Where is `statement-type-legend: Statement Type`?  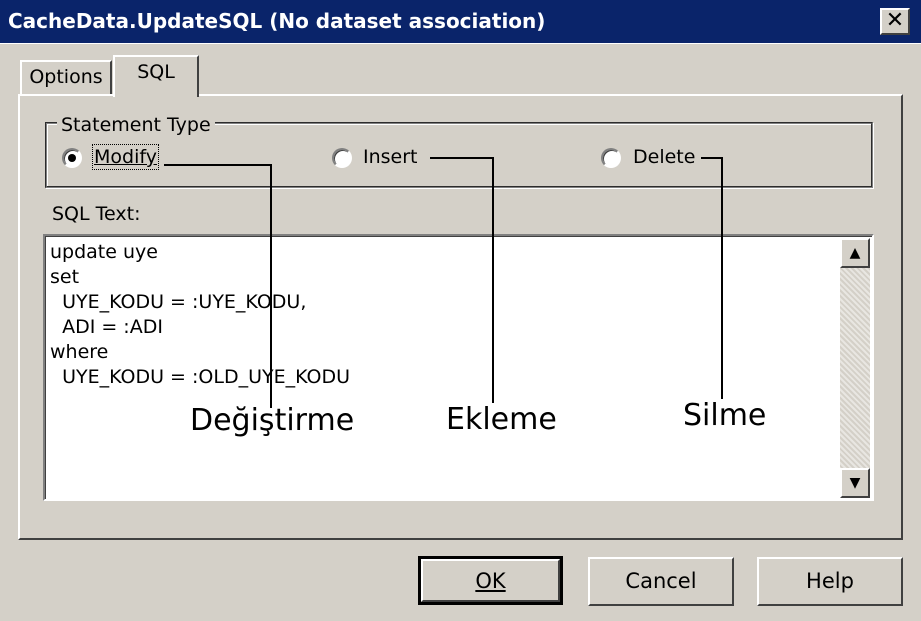
statement-type-legend: Statement Type is located at coordinates (136, 125).